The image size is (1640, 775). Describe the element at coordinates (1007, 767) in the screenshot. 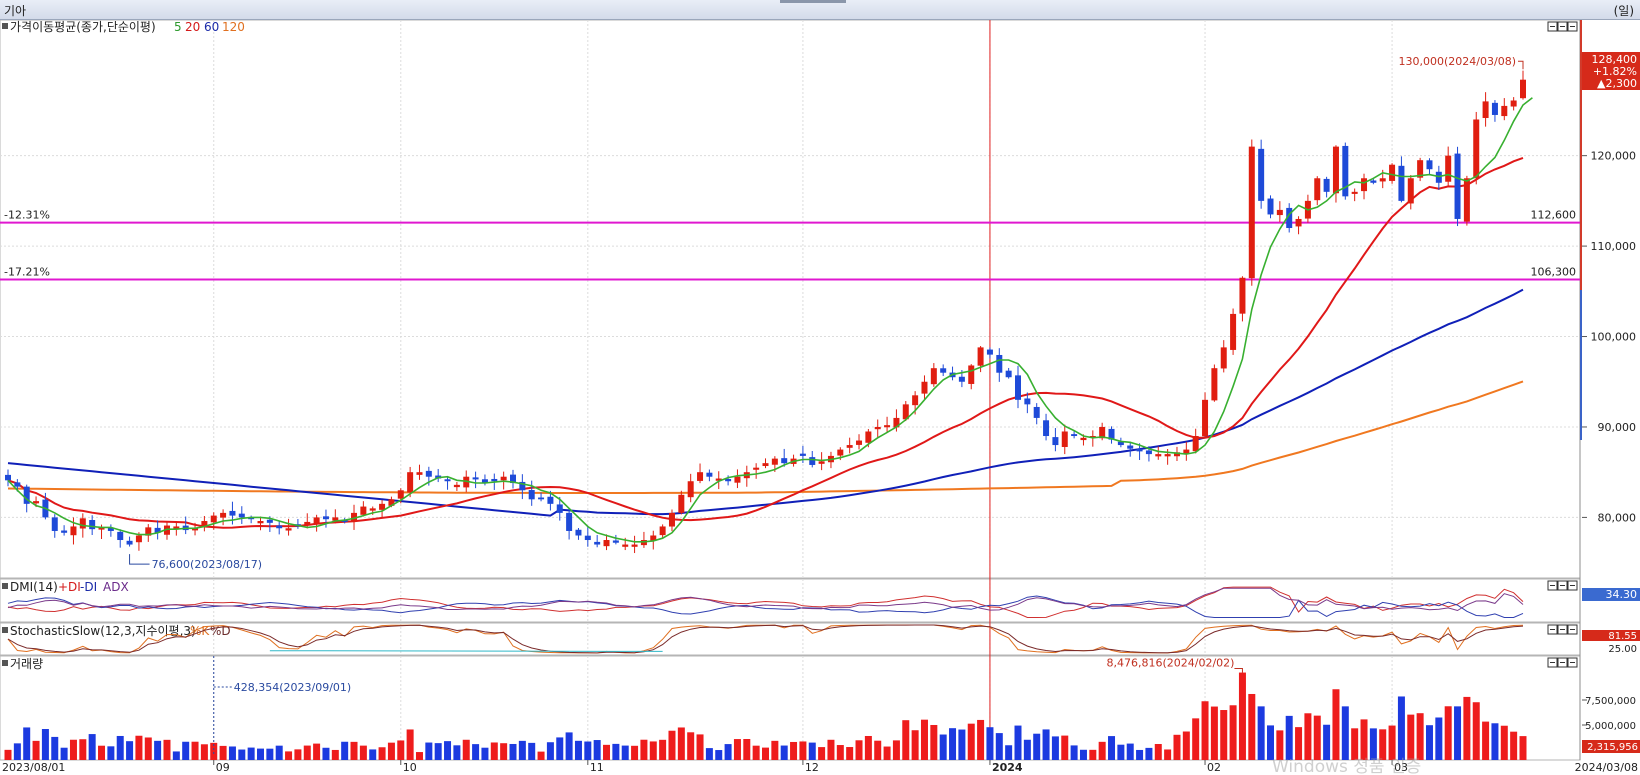

I see `date-tick-label-2024: 2024` at that location.